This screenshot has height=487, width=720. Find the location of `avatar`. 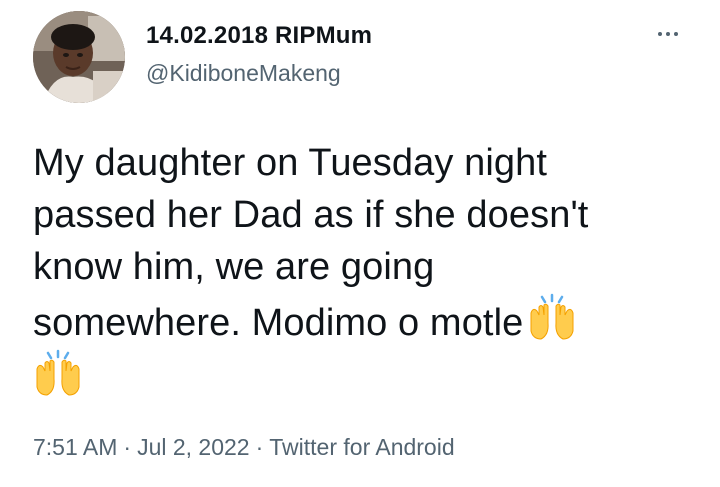

avatar is located at coordinates (79, 57).